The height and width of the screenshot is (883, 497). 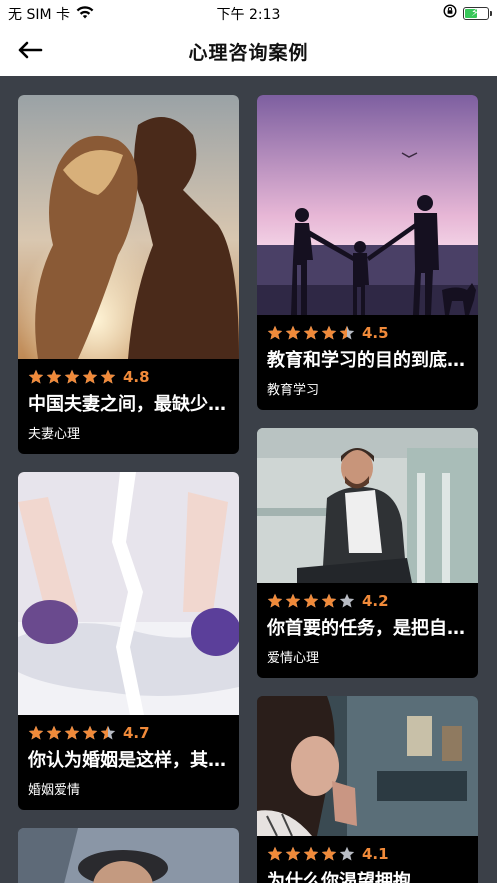 I want to click on rating-row: 4.8, so click(x=128, y=377).